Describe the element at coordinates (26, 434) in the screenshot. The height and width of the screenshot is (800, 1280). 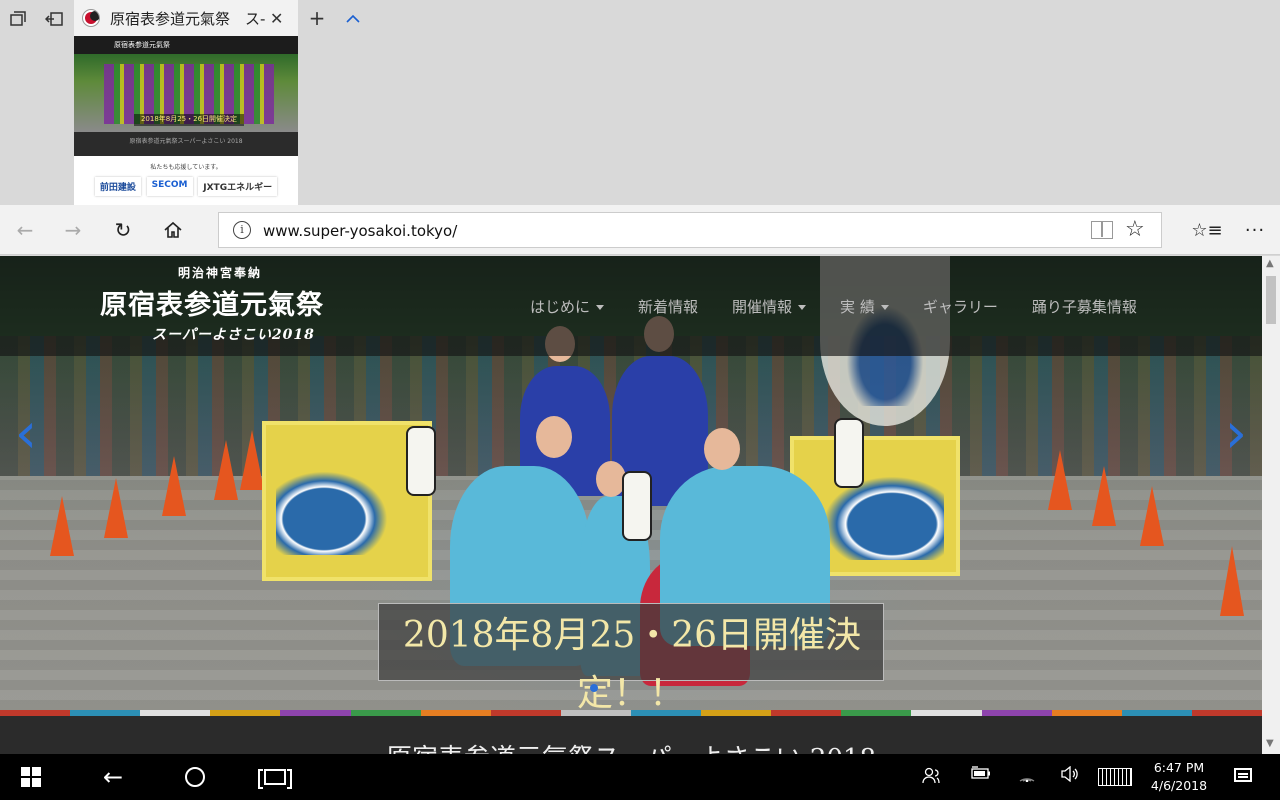
I see `slider-prev-arrow-icon: ‹` at that location.